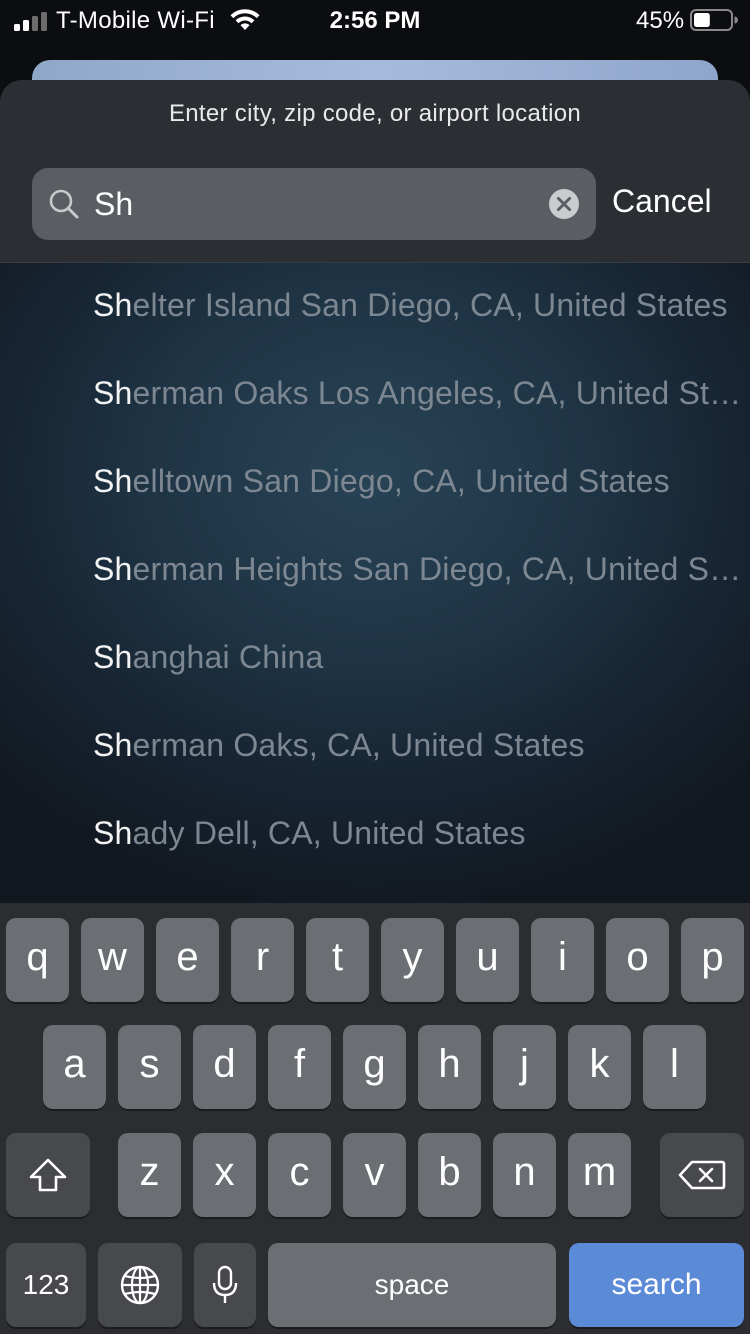 The height and width of the screenshot is (1334, 750). What do you see at coordinates (187, 960) in the screenshot?
I see `key-e: e` at bounding box center [187, 960].